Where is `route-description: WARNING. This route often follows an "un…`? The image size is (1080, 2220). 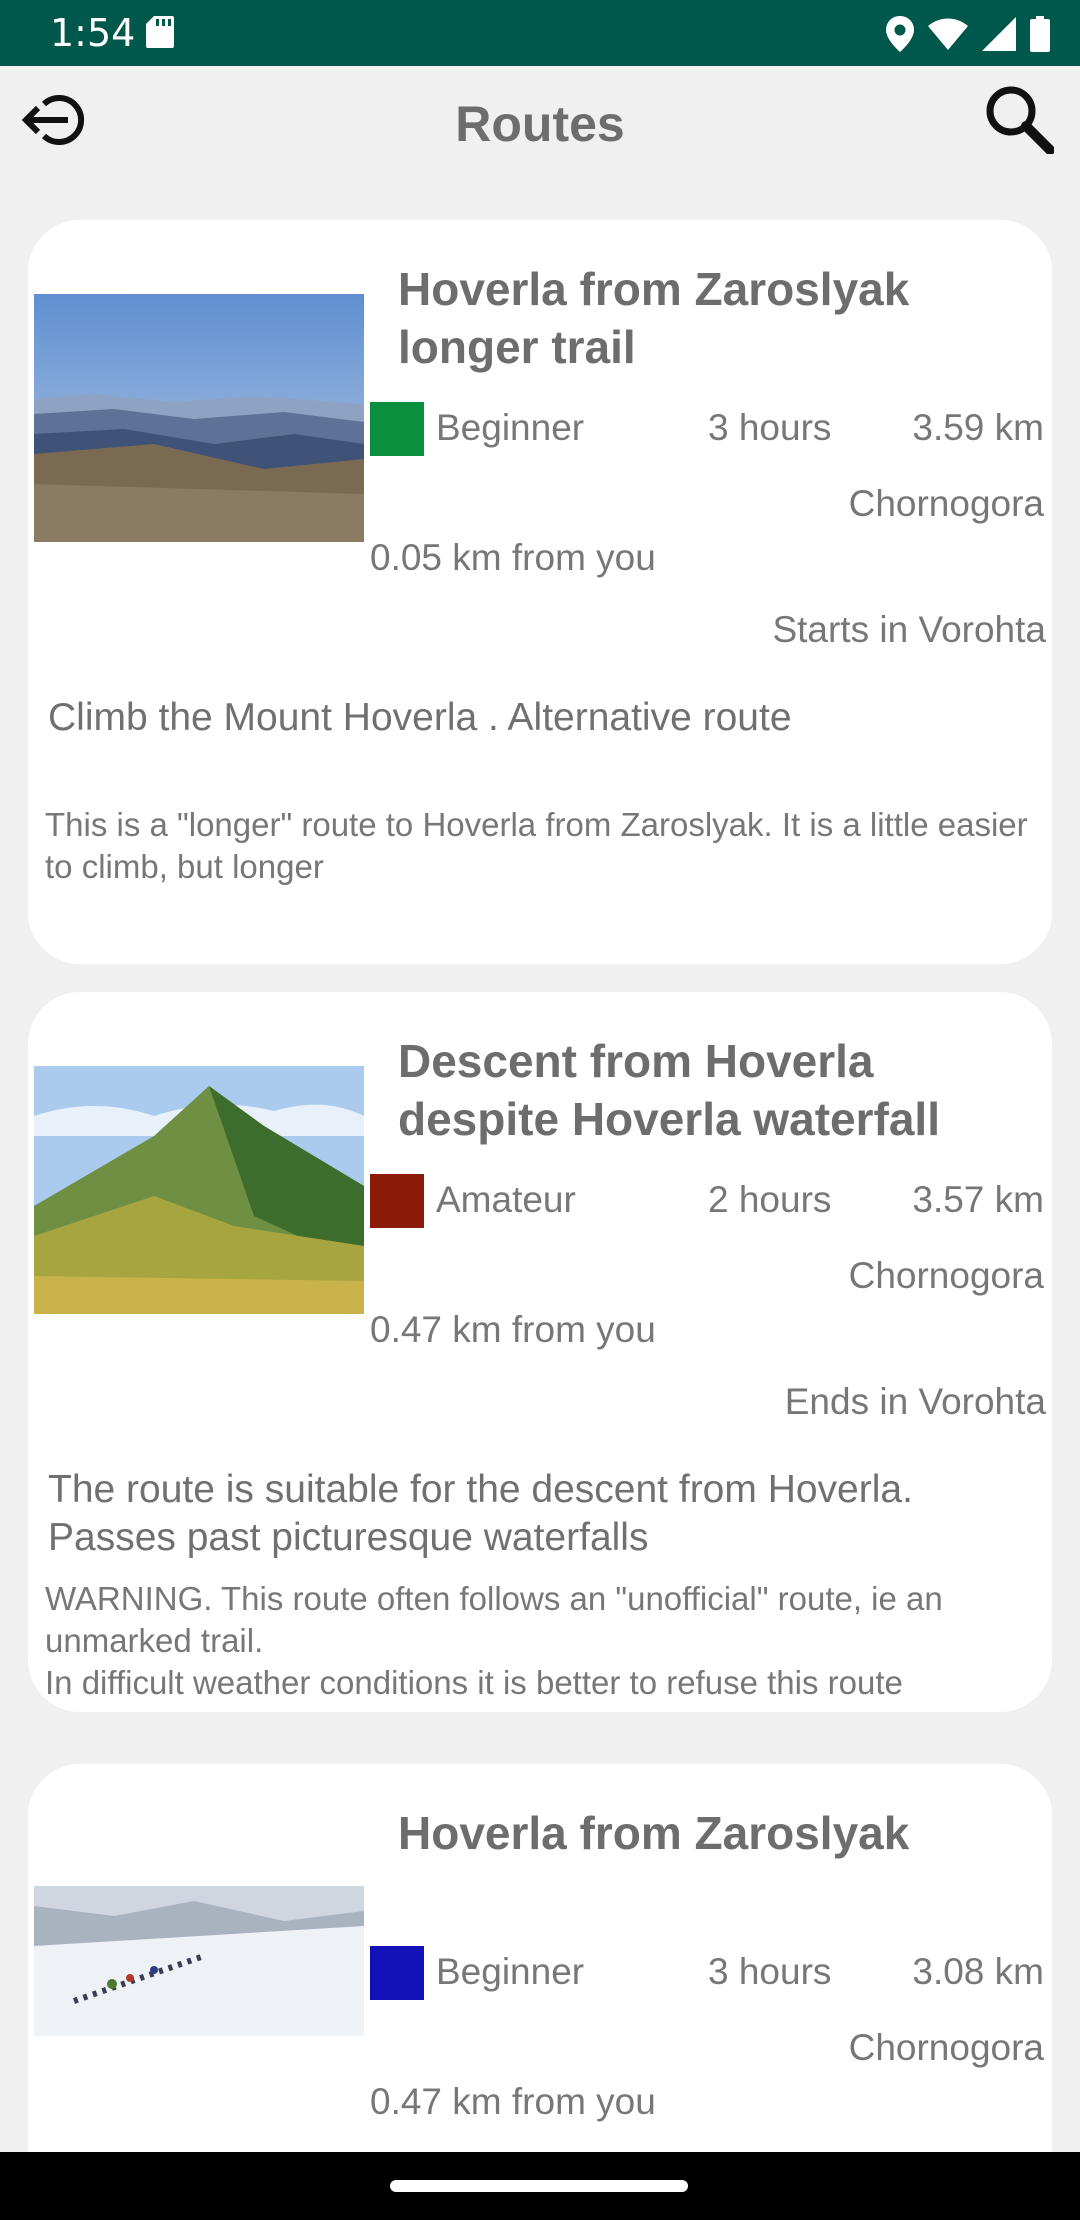
route-description: WARNING. This route often follows an "un… is located at coordinates (494, 1640).